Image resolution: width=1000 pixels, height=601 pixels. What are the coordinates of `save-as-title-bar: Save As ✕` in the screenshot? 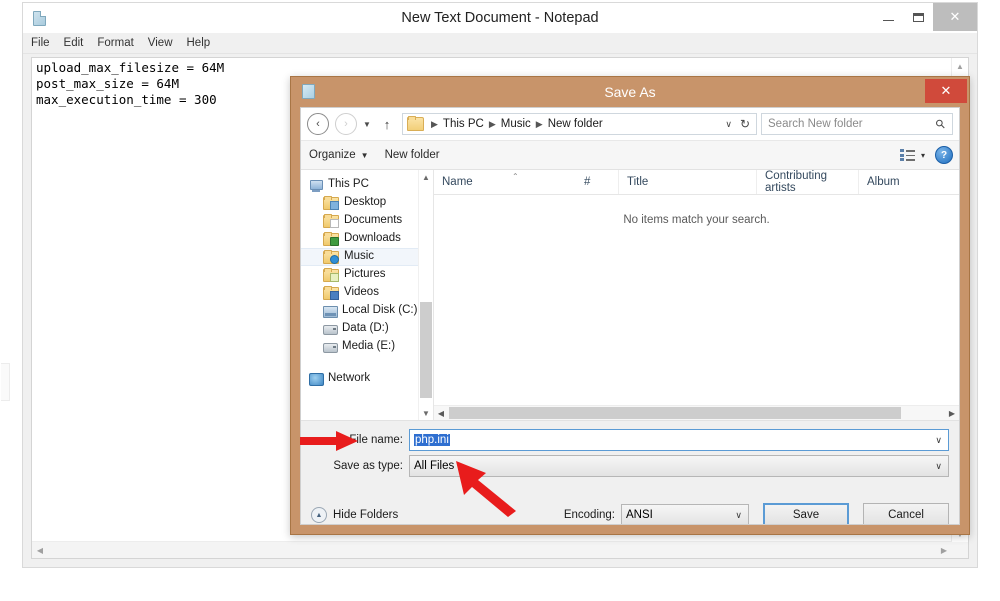 It's located at (630, 92).